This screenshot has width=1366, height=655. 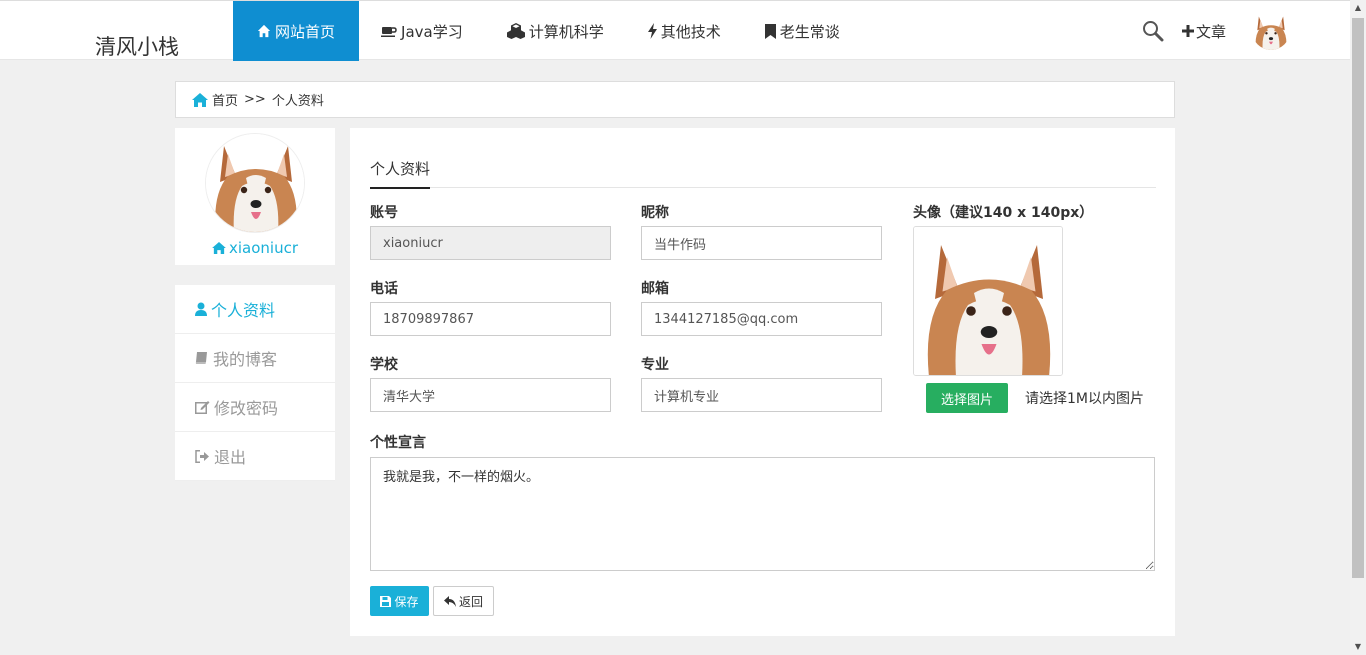 I want to click on side-menu: 个人资料 我的博客 修改密码 退出, so click(x=255, y=383).